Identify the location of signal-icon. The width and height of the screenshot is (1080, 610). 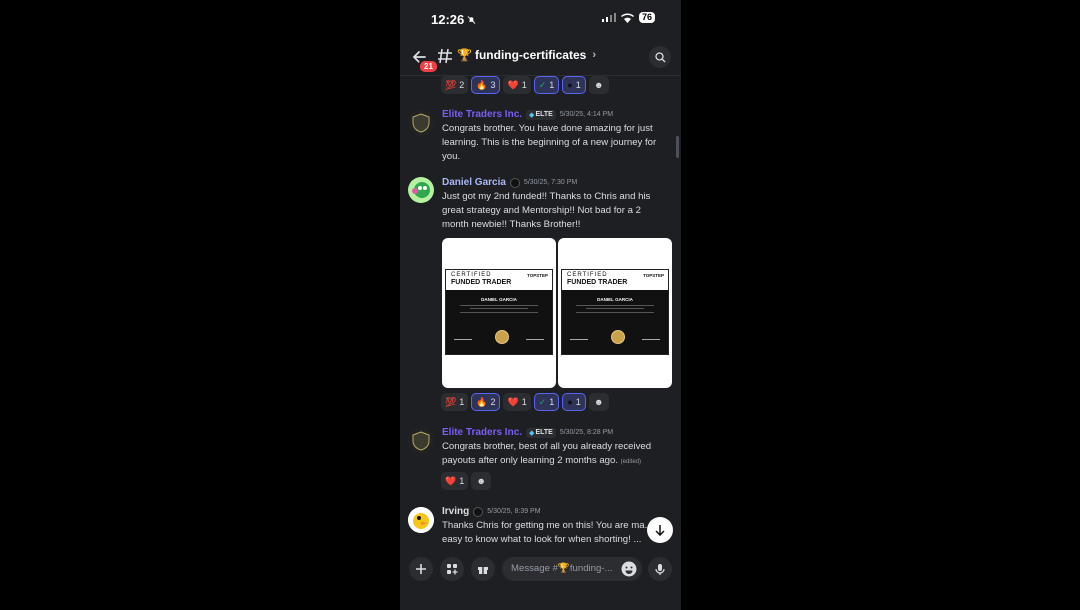
(608, 17).